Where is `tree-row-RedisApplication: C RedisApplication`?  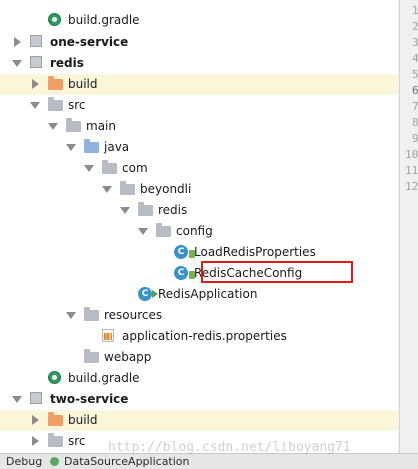
tree-row-RedisApplication: C RedisApplication is located at coordinates (199, 294).